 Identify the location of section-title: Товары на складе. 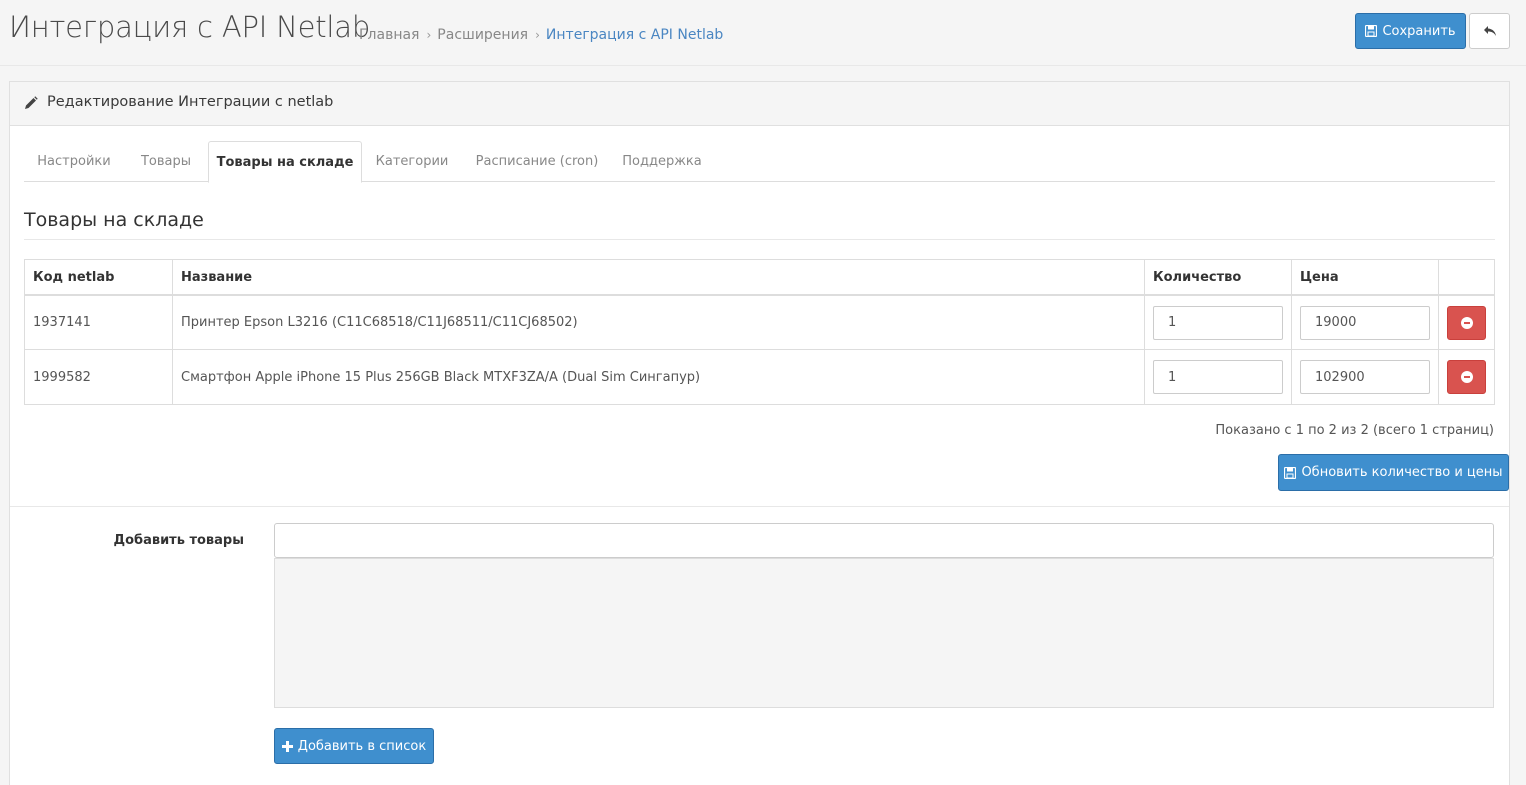
(114, 220).